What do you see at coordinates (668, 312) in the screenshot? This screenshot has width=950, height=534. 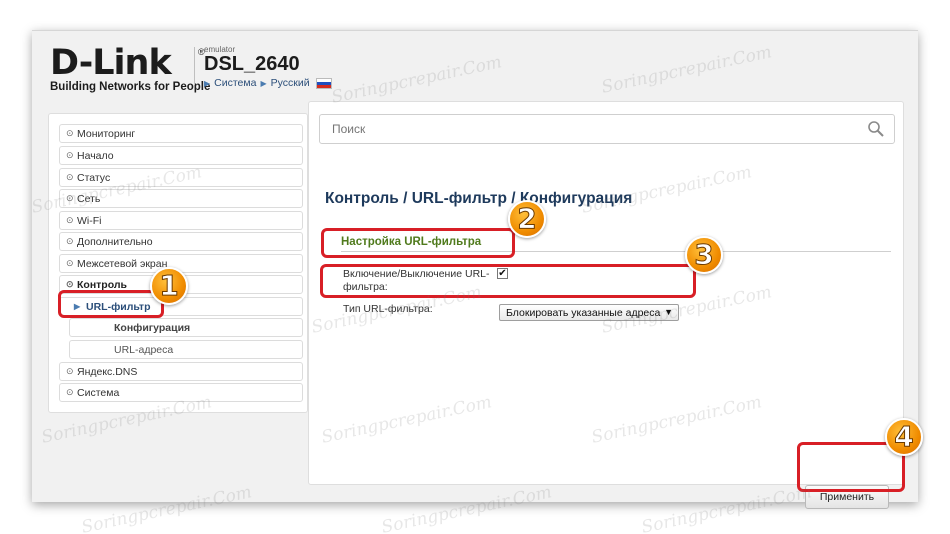 I see `dropdown-arrow-icon: ▼` at bounding box center [668, 312].